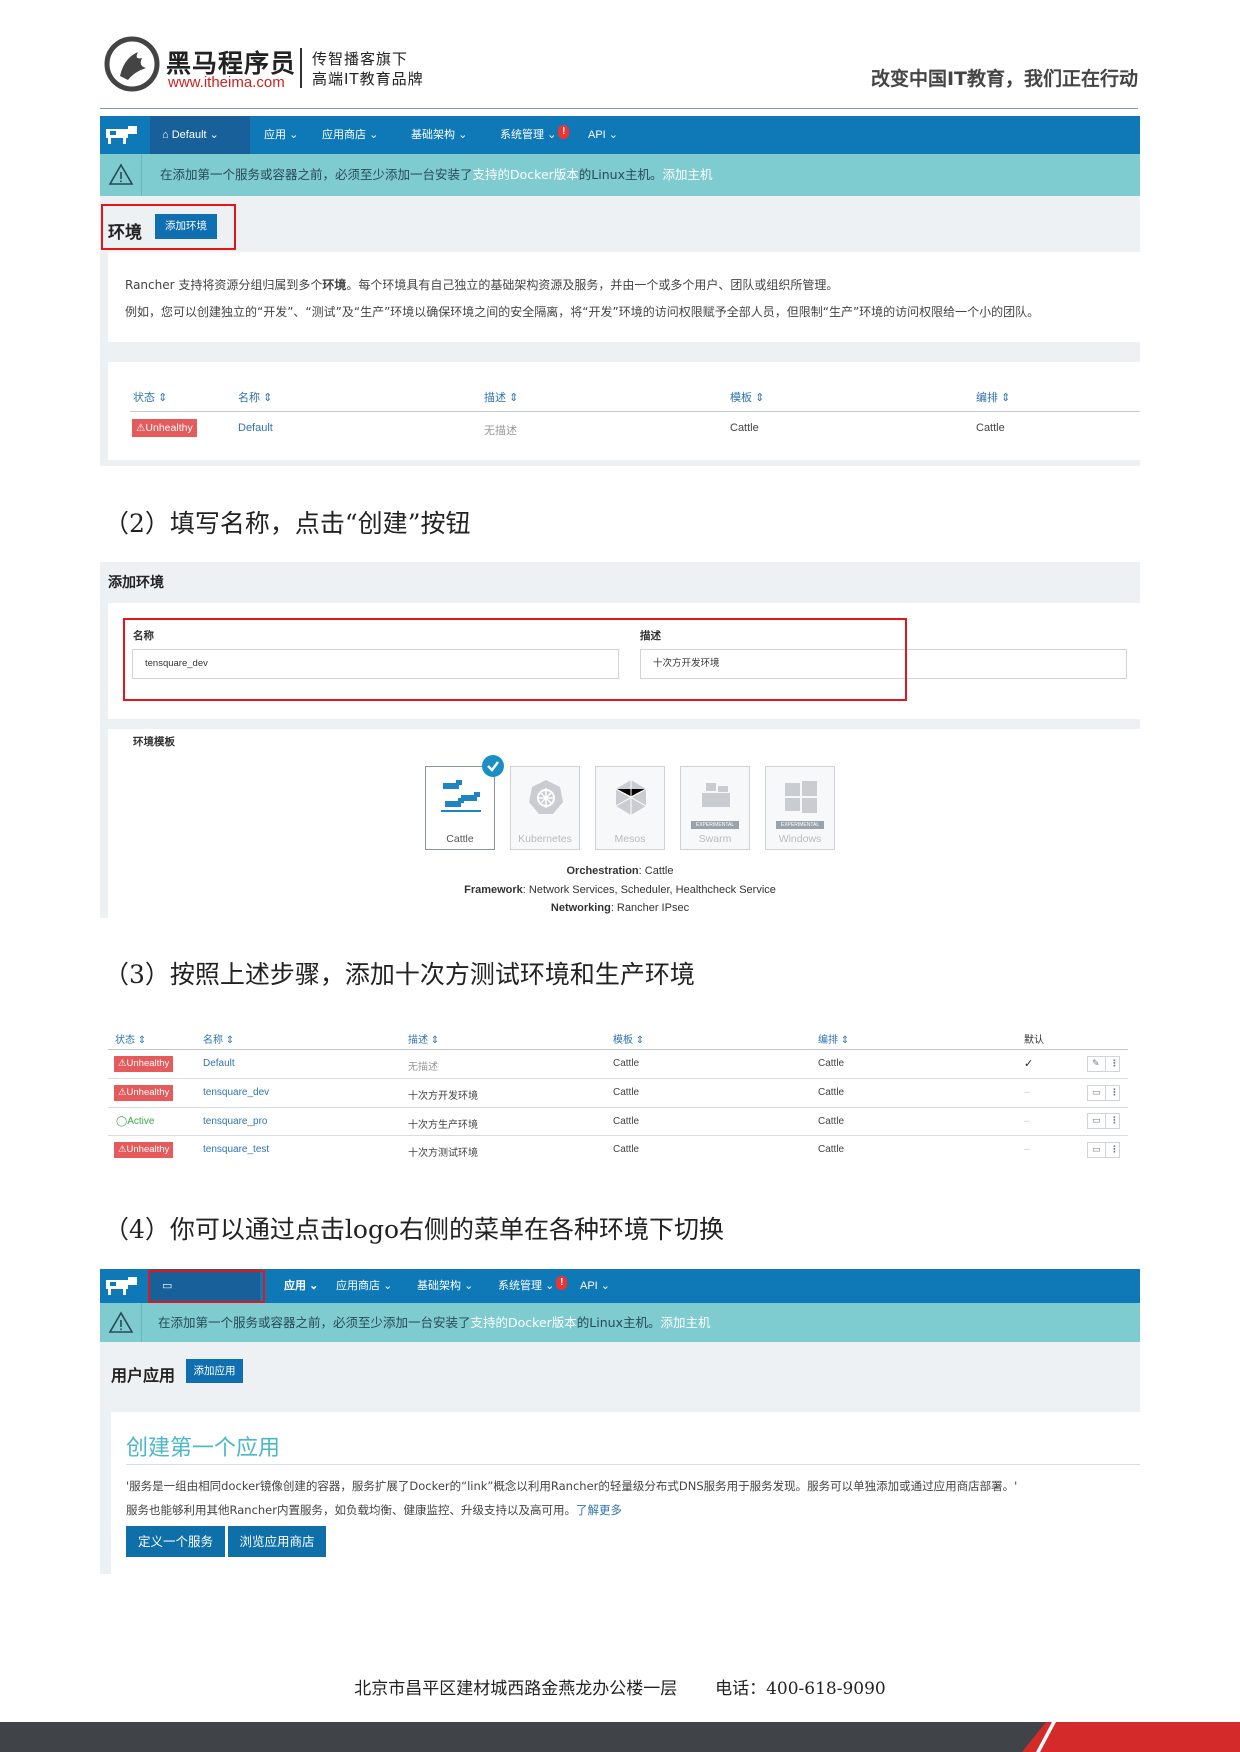  What do you see at coordinates (597, 135) in the screenshot?
I see `nav-item-label: API` at bounding box center [597, 135].